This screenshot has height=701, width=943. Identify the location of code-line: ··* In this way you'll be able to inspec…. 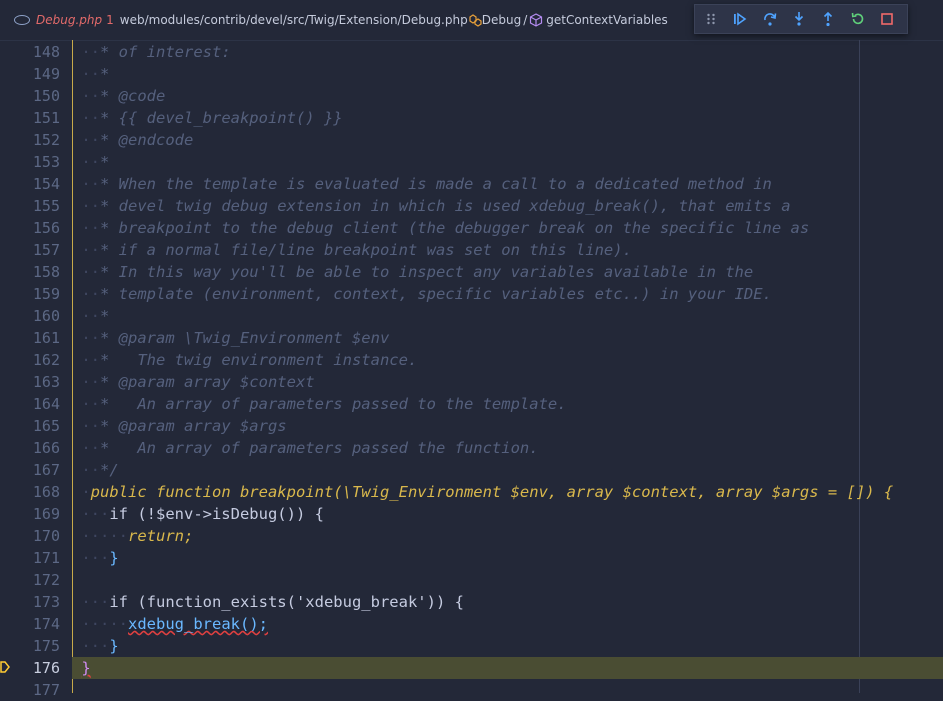
(507, 272).